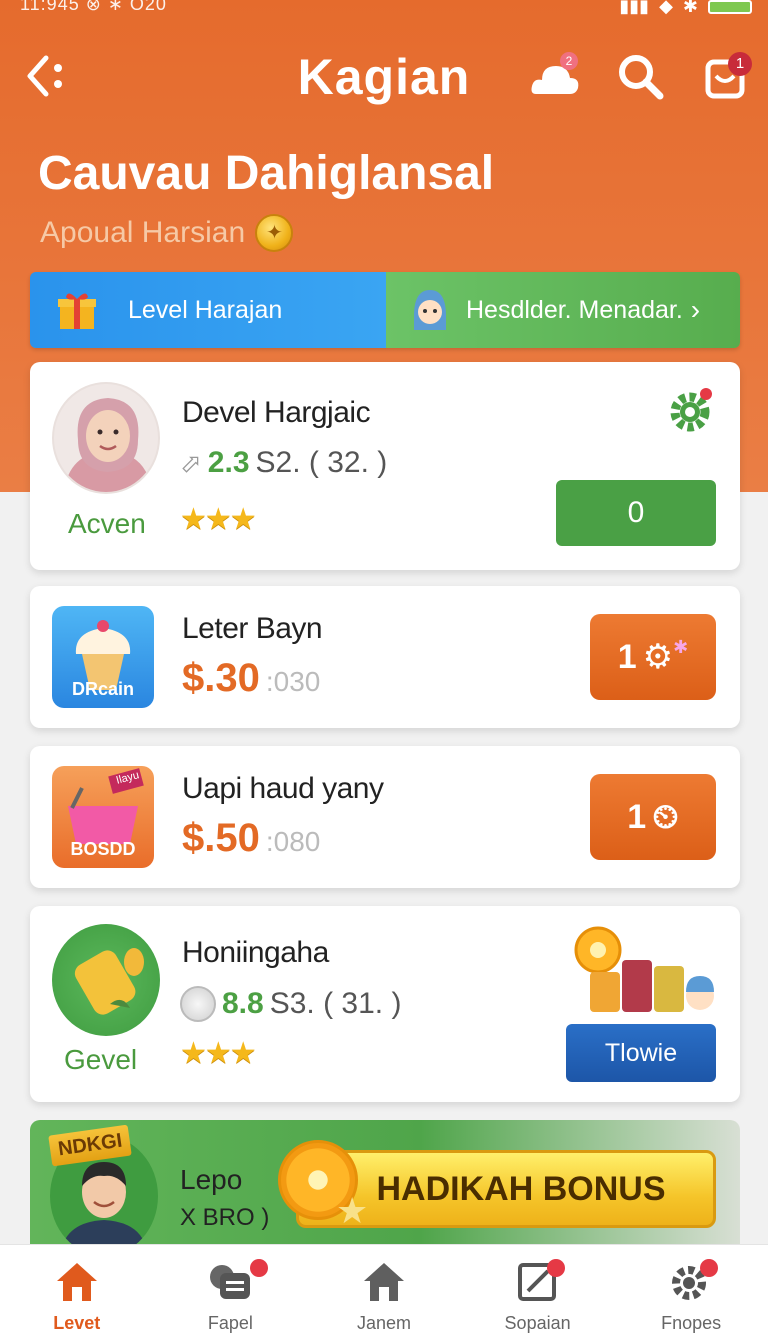 This screenshot has height=1344, width=768. I want to click on gear-icon, so click(691, 410).